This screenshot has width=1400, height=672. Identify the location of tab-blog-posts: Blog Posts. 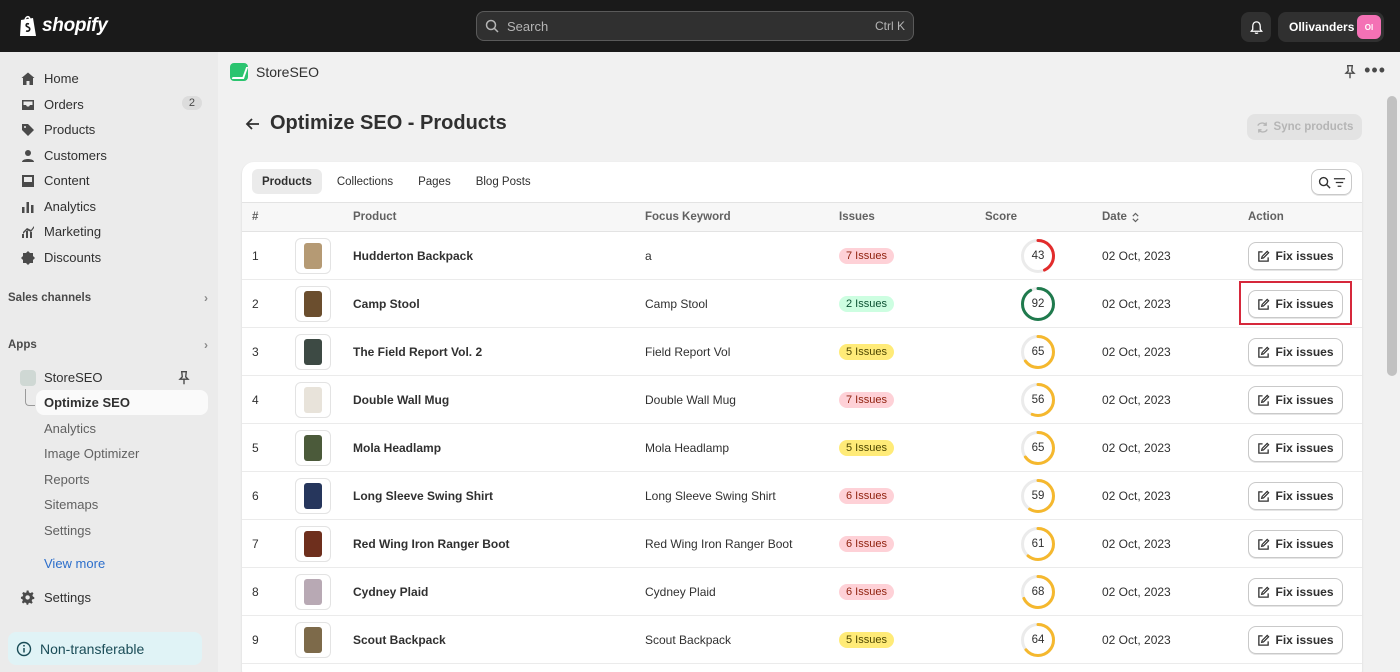
(503, 181).